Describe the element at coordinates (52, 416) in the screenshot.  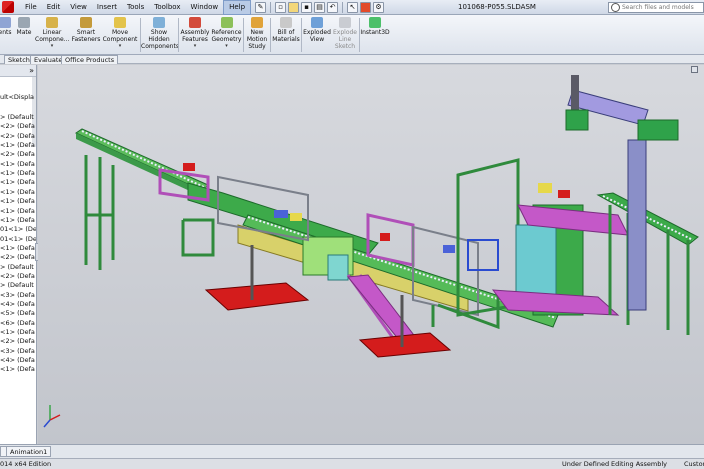
I see `coordinate-triad-icon` at that location.